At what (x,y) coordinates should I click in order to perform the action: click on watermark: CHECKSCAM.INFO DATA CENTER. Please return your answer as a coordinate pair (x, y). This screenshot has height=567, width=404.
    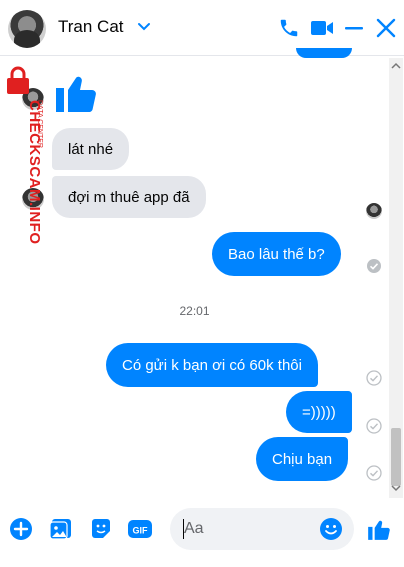
    Looking at the image, I should click on (21, 164).